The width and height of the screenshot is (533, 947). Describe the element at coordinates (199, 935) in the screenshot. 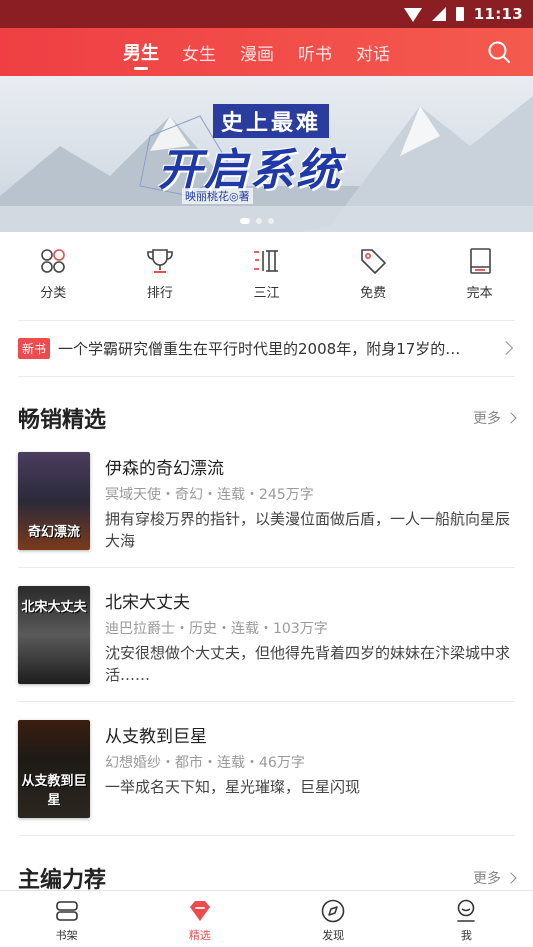

I see `nav-label: 精选` at that location.